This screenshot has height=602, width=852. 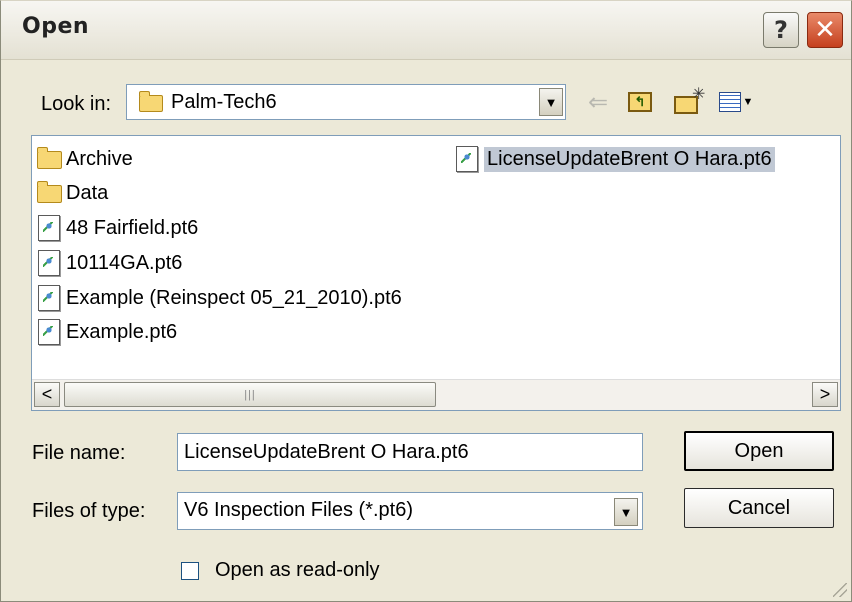 I want to click on look-in-dropdown-button: ▼, so click(x=551, y=102).